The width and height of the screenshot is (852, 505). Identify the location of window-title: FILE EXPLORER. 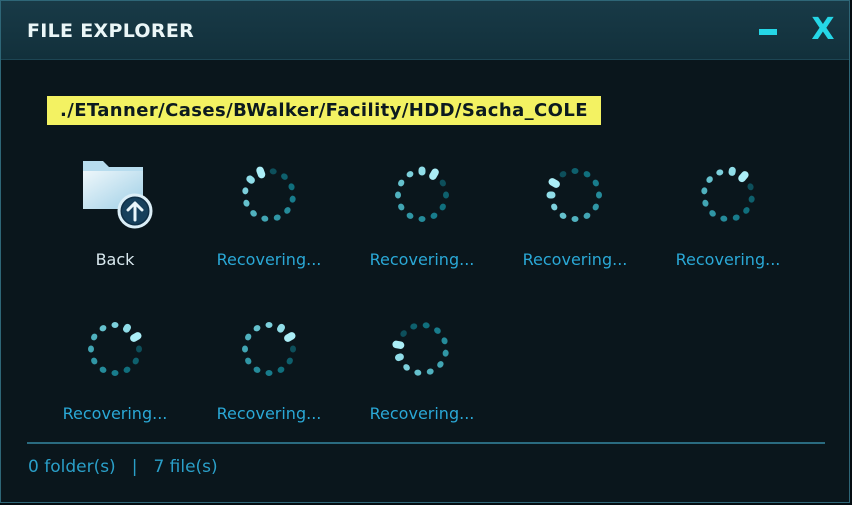
(111, 31).